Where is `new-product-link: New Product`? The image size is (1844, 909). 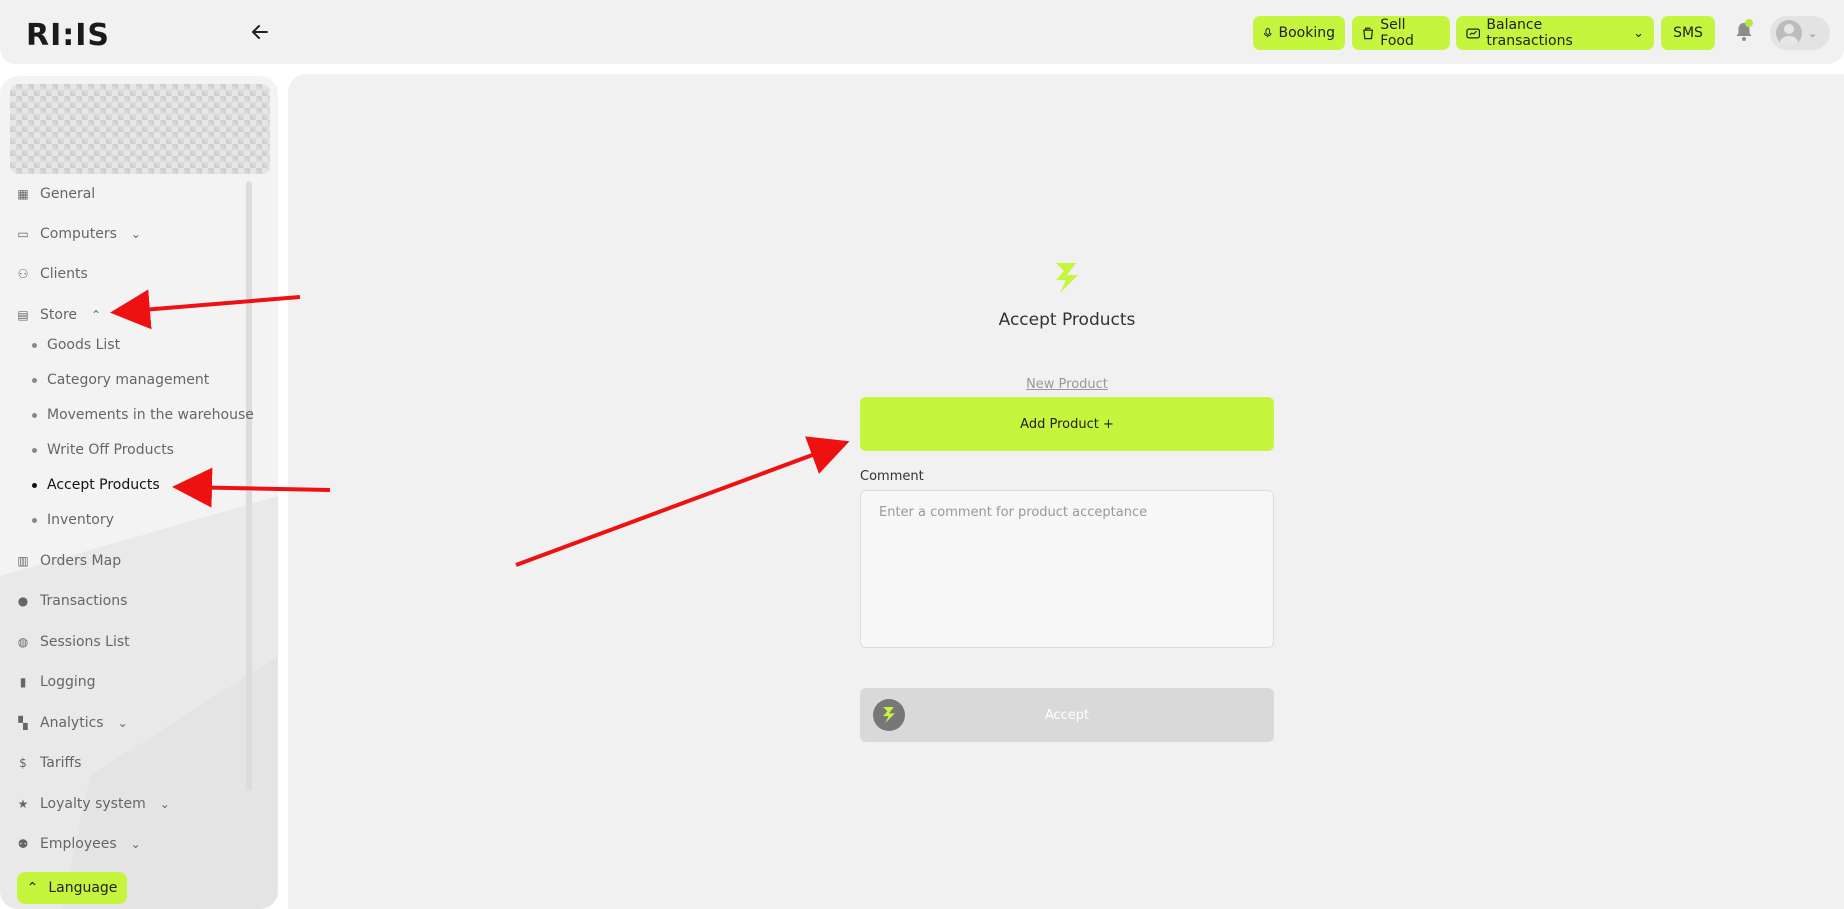 new-product-link: New Product is located at coordinates (1067, 384).